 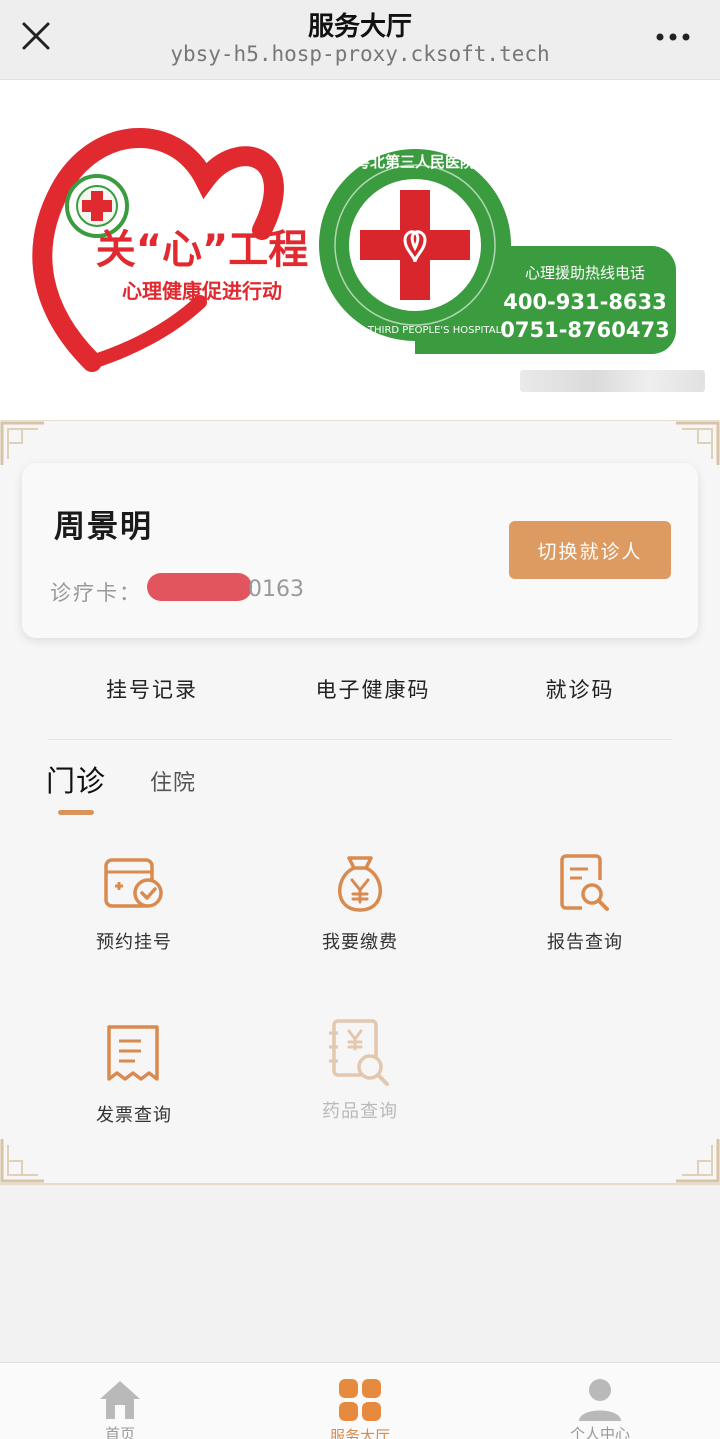 I want to click on card-number-label: 诊疗卡：, so click(x=96, y=593).